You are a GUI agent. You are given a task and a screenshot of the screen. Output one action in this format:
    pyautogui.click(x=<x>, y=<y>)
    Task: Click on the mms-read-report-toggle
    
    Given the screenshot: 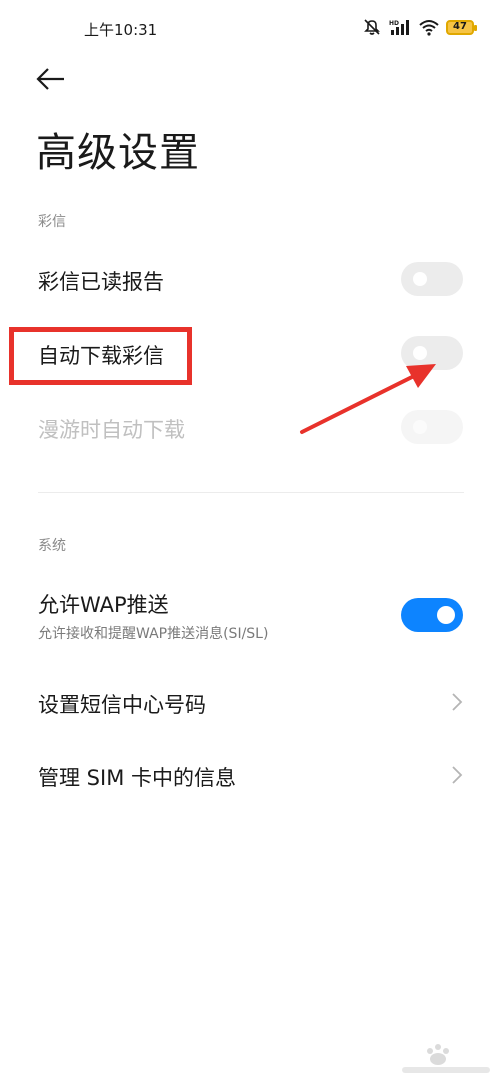 What is the action you would take?
    pyautogui.click(x=432, y=279)
    